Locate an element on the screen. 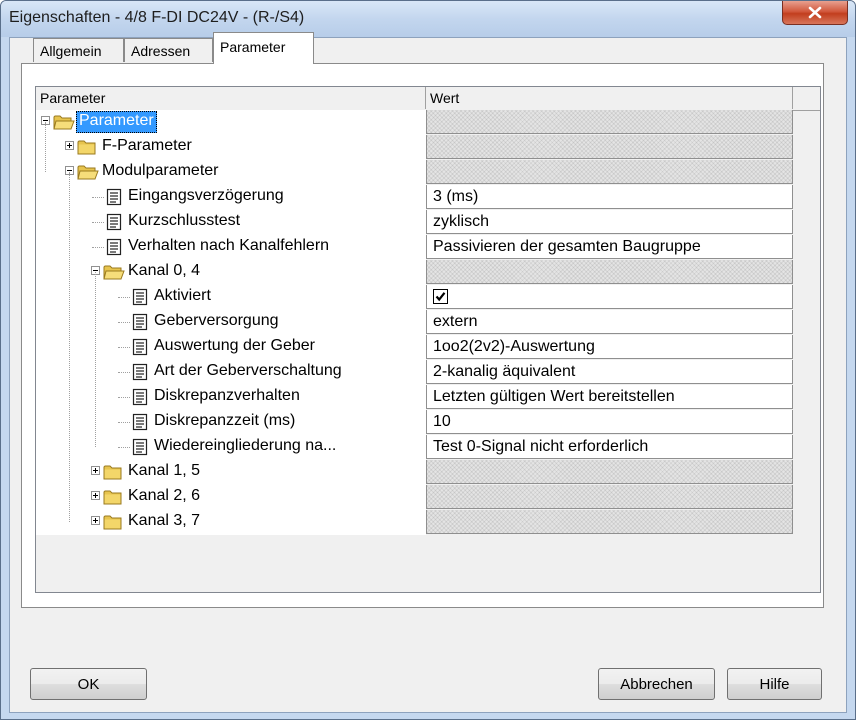 This screenshot has width=856, height=720. tree-cell: F-Parameter is located at coordinates (231, 147).